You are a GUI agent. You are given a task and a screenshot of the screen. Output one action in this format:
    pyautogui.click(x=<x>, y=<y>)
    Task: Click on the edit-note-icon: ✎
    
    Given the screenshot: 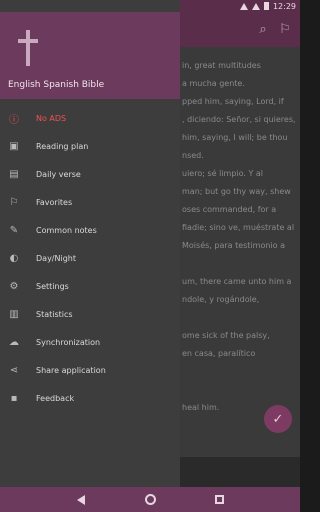 What is the action you would take?
    pyautogui.click(x=14, y=230)
    